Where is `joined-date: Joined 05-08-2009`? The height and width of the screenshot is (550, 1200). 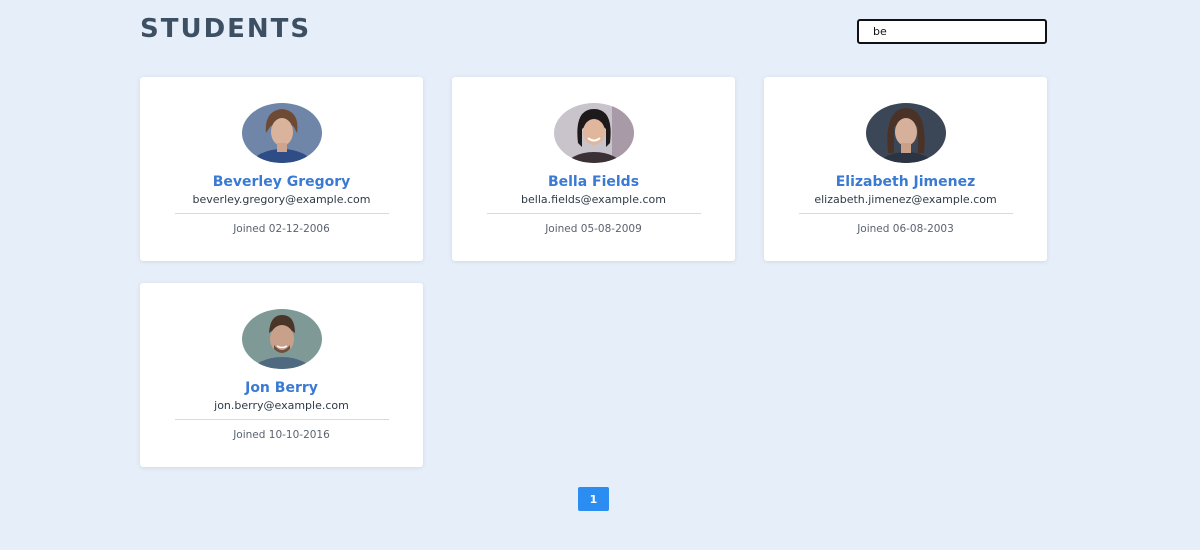
joined-date: Joined 05-08-2009 is located at coordinates (593, 229).